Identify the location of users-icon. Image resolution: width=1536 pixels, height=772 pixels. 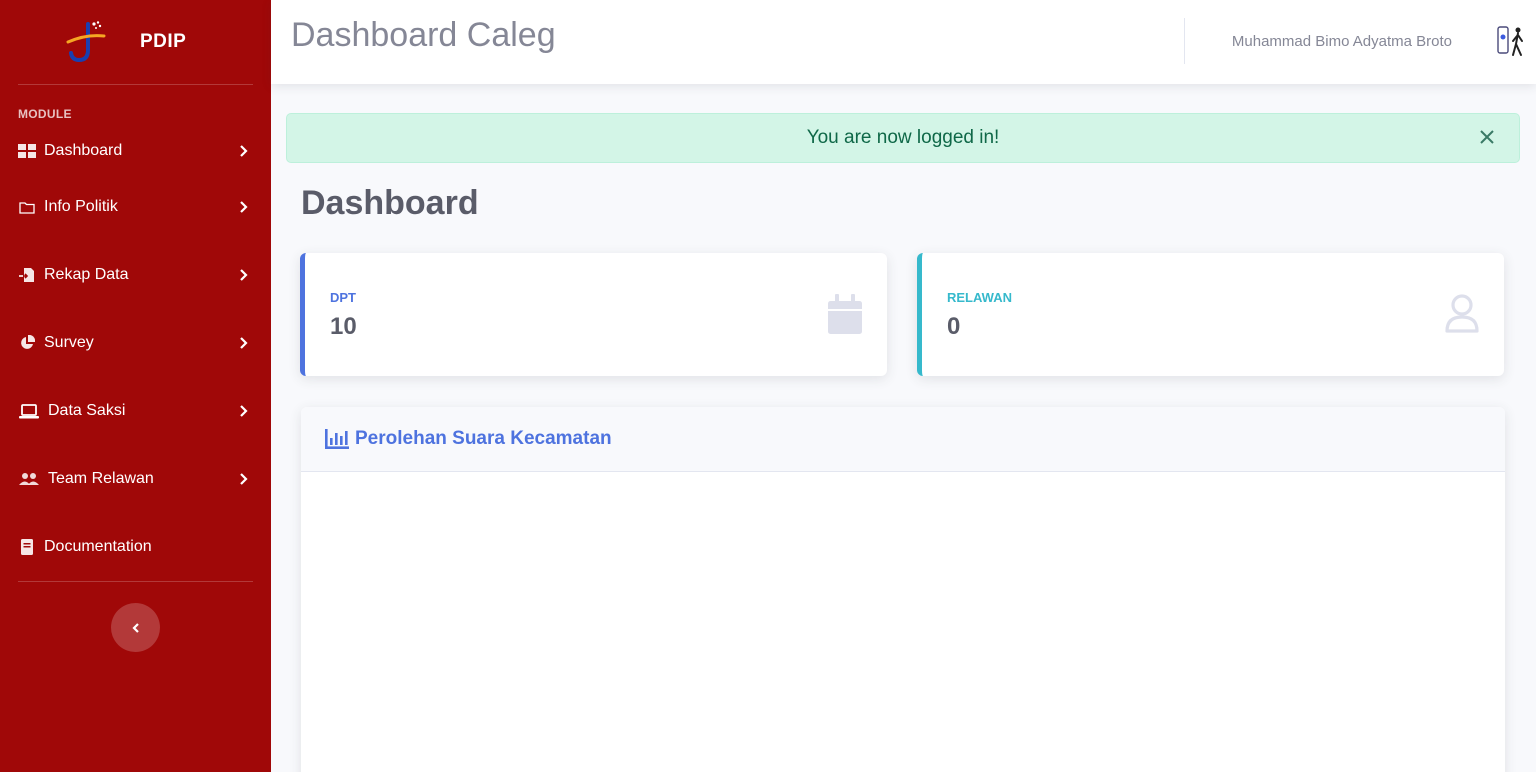
(29, 479).